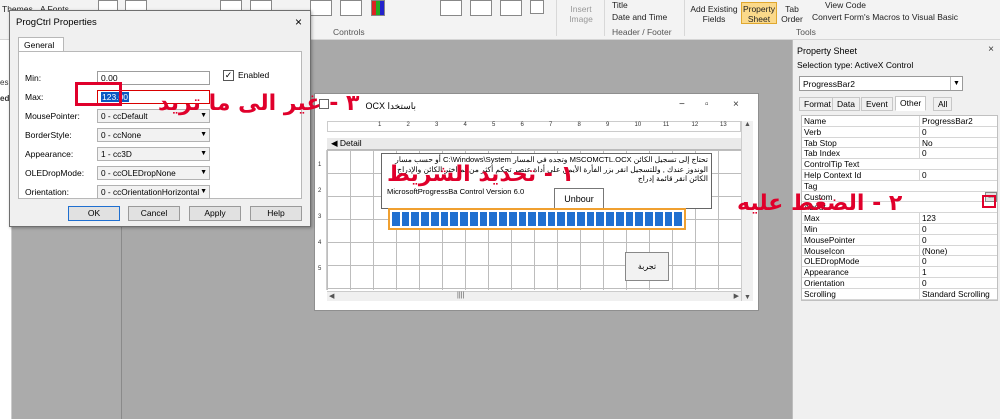 The image size is (1000, 419). Describe the element at coordinates (620, 5) in the screenshot. I see `title-button: Title` at that location.